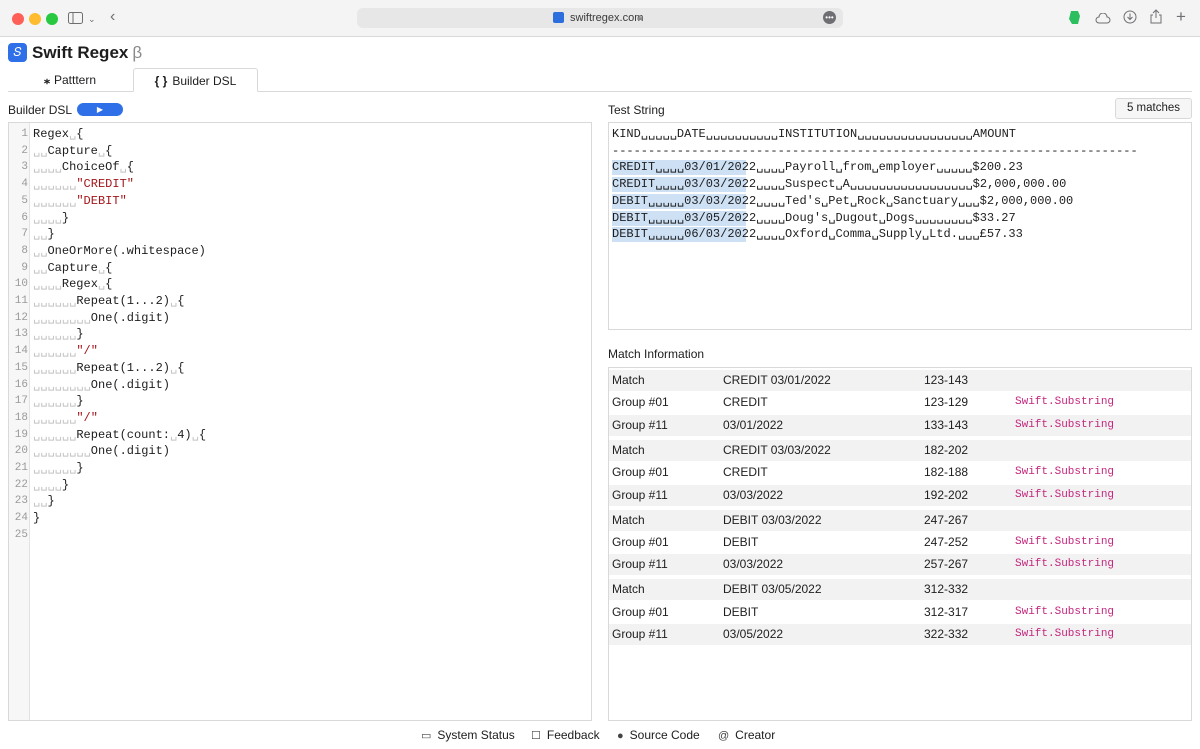 Image resolution: width=1200 pixels, height=749 pixels. I want to click on code-text: ␣␣␣␣␣␣}, so click(58, 334).